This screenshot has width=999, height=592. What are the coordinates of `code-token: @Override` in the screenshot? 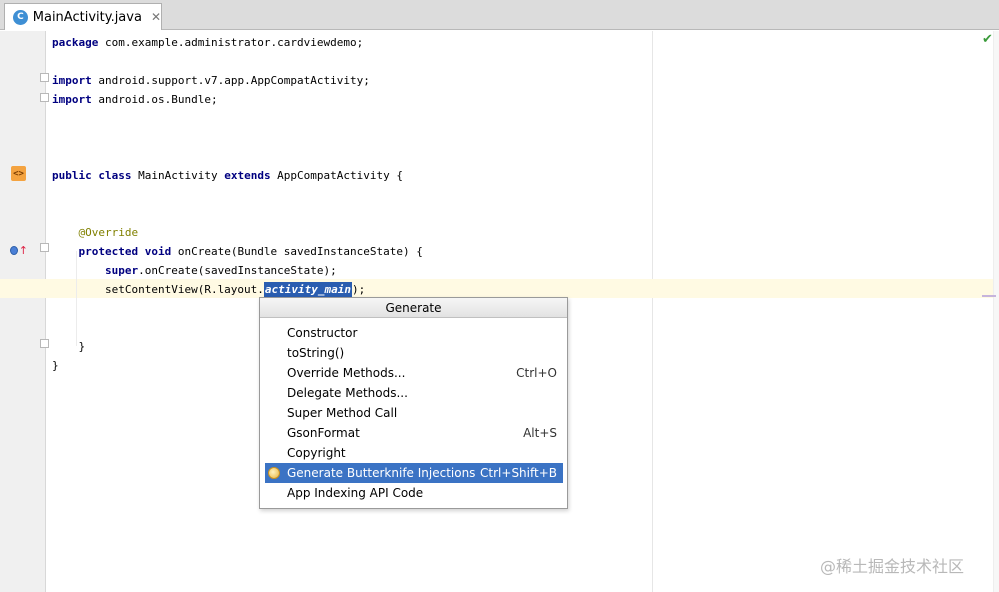 It's located at (108, 232).